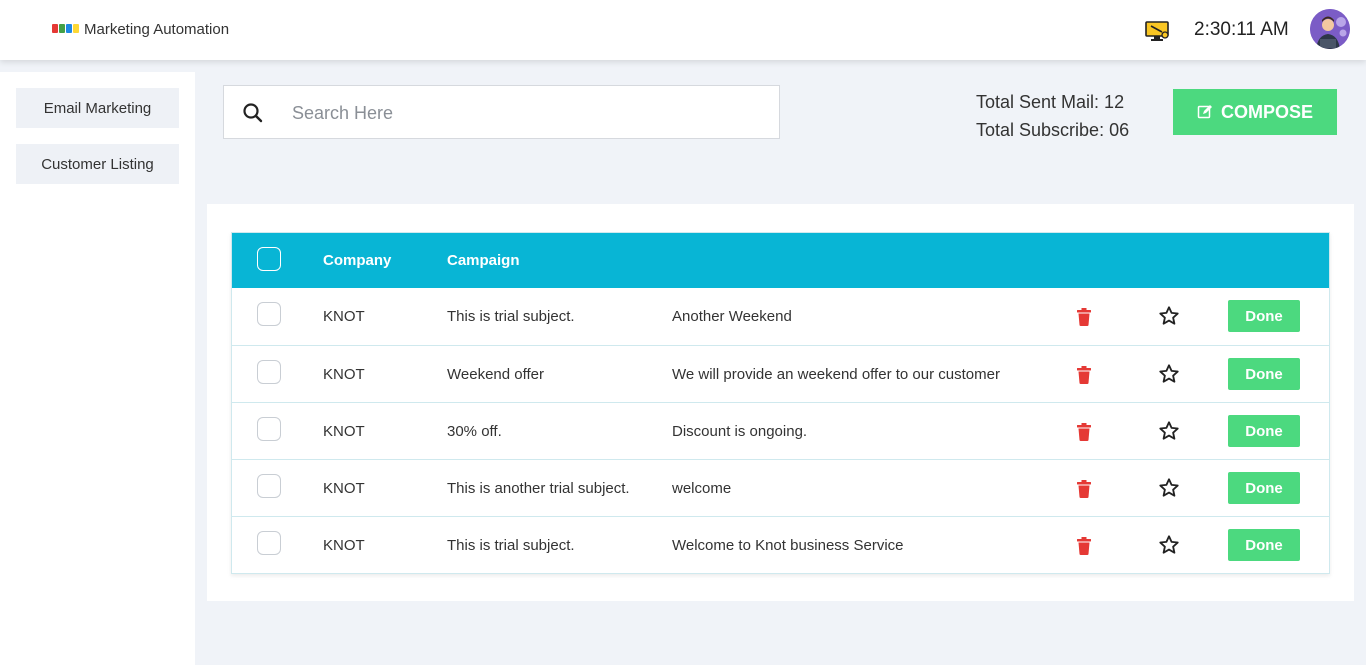  Describe the element at coordinates (788, 545) in the screenshot. I see `campaign-cell: Welcome to Knot business Service` at that location.